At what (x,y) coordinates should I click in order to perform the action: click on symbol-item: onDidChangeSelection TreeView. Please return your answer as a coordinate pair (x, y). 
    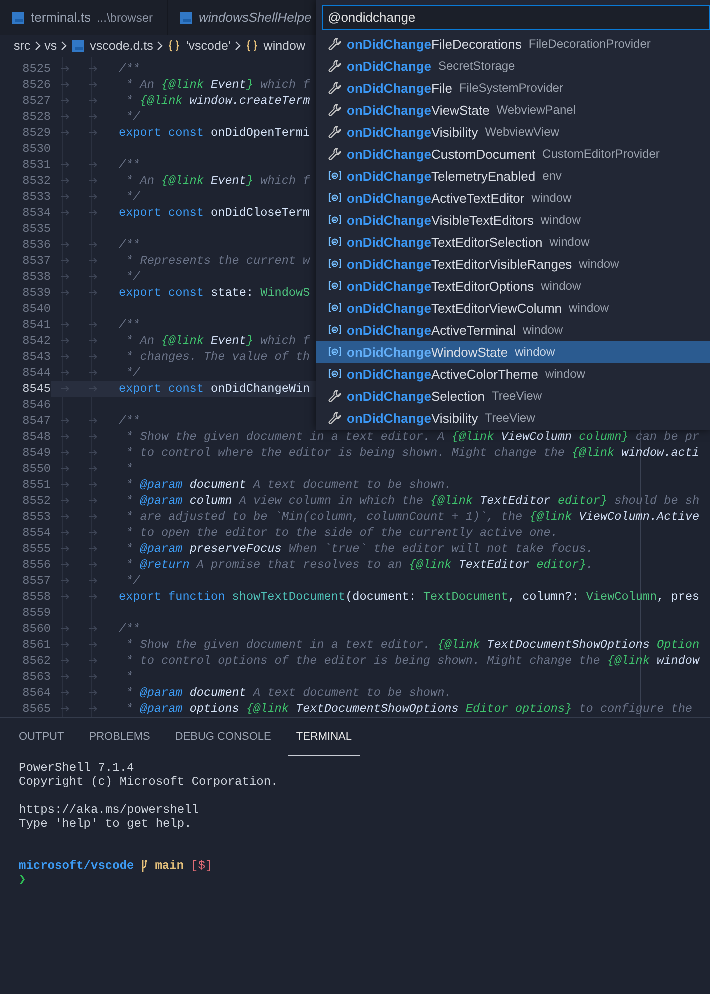
    Looking at the image, I should click on (513, 396).